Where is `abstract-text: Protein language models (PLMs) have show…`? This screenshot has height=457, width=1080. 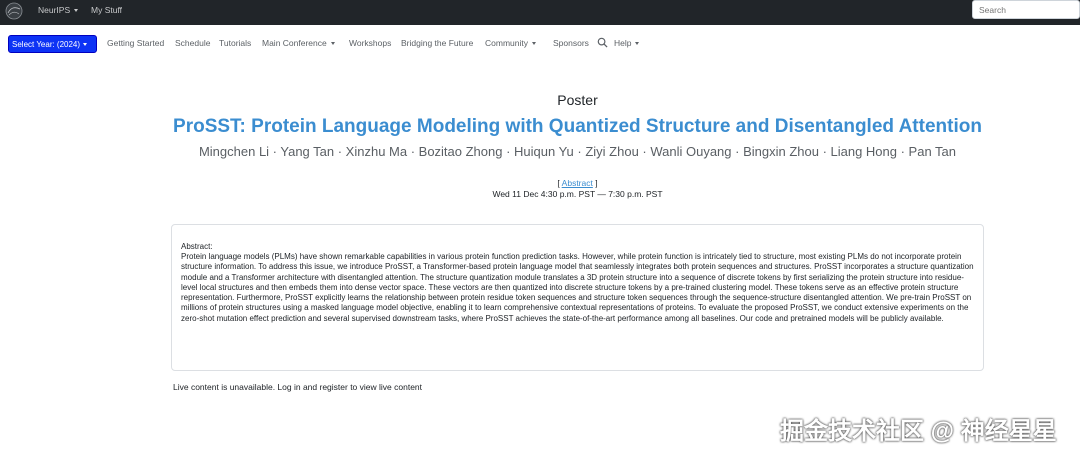
abstract-text: Protein language models (PLMs) have show… is located at coordinates (577, 287).